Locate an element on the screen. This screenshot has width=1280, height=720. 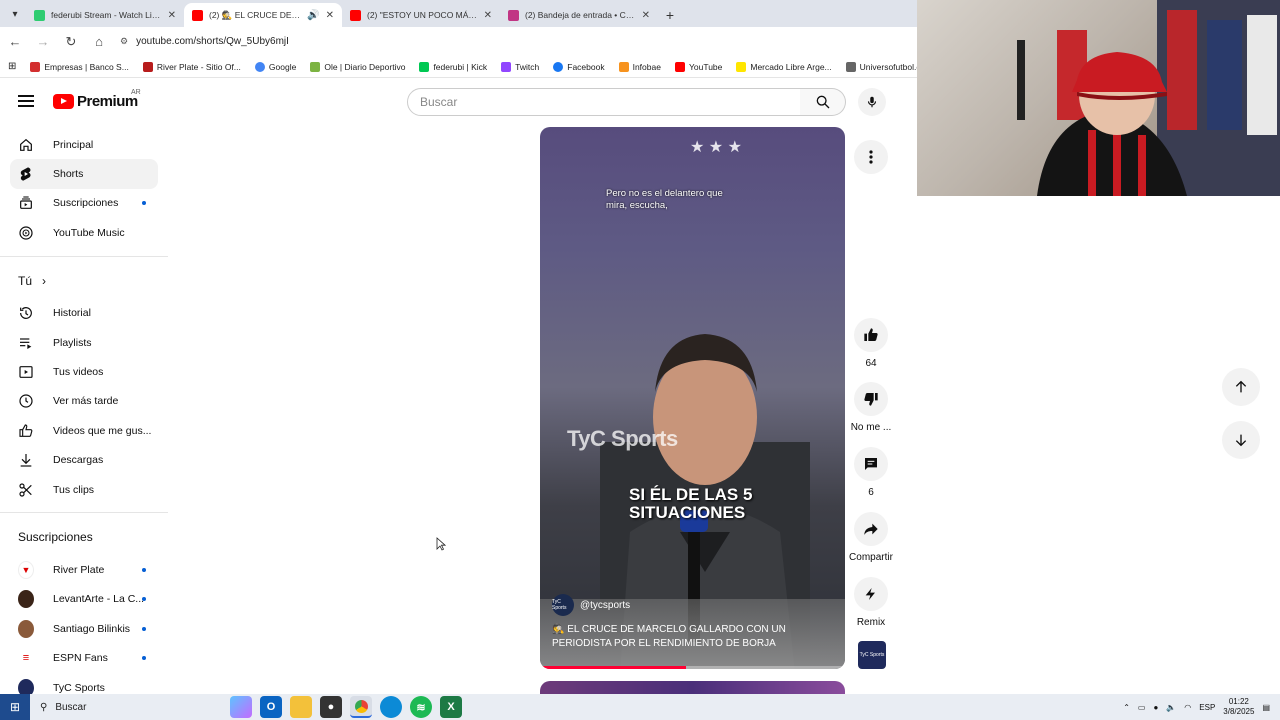
subscription-espn-fans: ≡ ESPN Fans is located at coordinates (84, 657).